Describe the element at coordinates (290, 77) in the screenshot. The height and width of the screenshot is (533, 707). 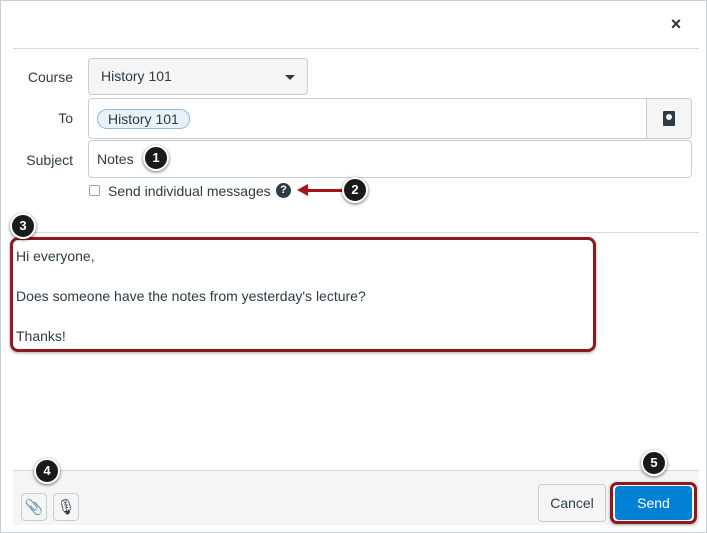
I see `caret-down-icon` at that location.